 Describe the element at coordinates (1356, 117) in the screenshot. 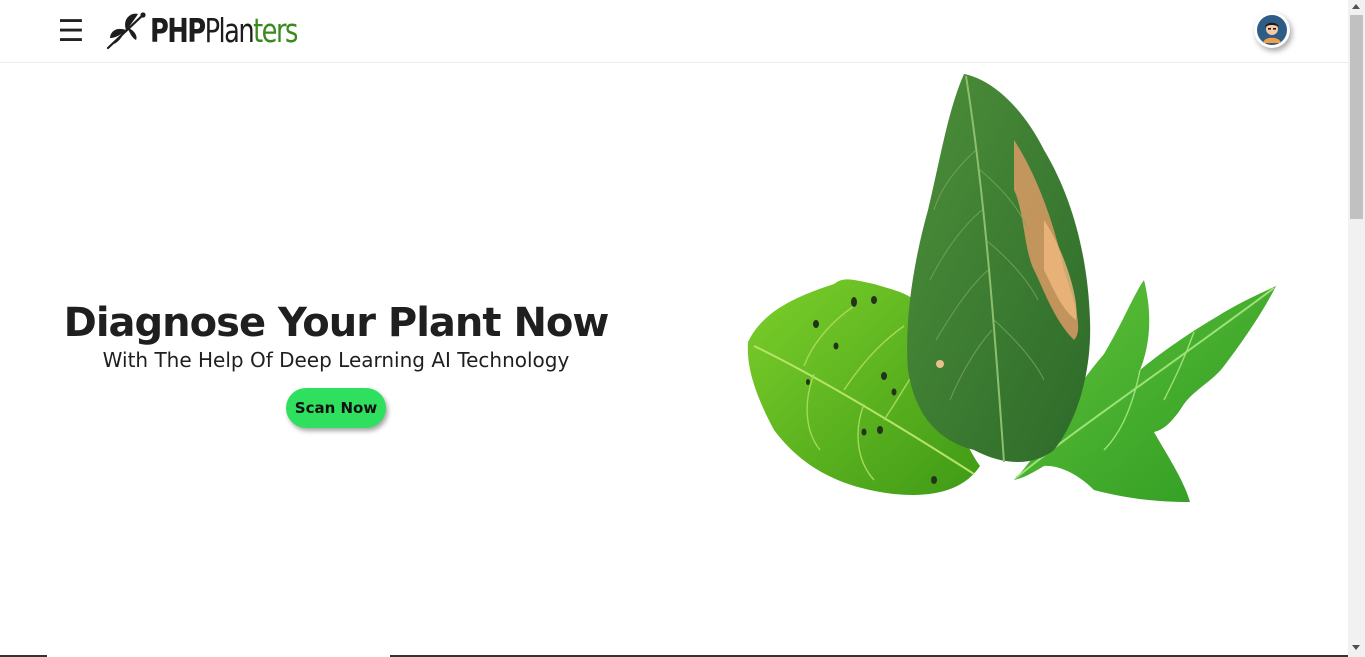

I see `scrollbar-thumb` at that location.